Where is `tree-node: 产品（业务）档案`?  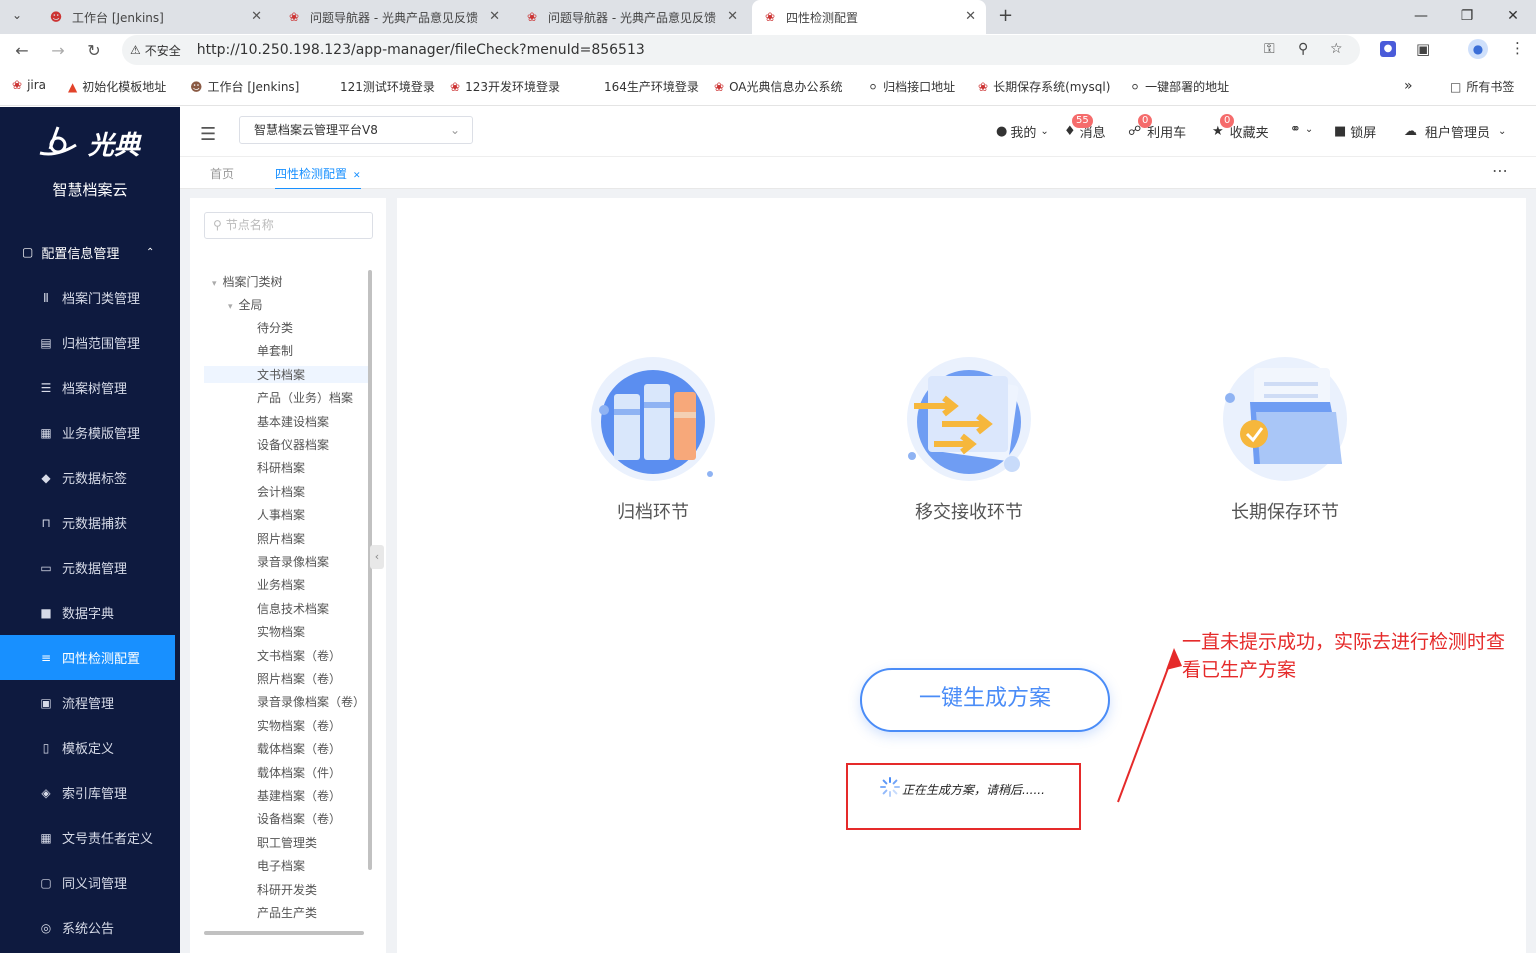
tree-node: 产品（业务）档案 is located at coordinates (305, 397).